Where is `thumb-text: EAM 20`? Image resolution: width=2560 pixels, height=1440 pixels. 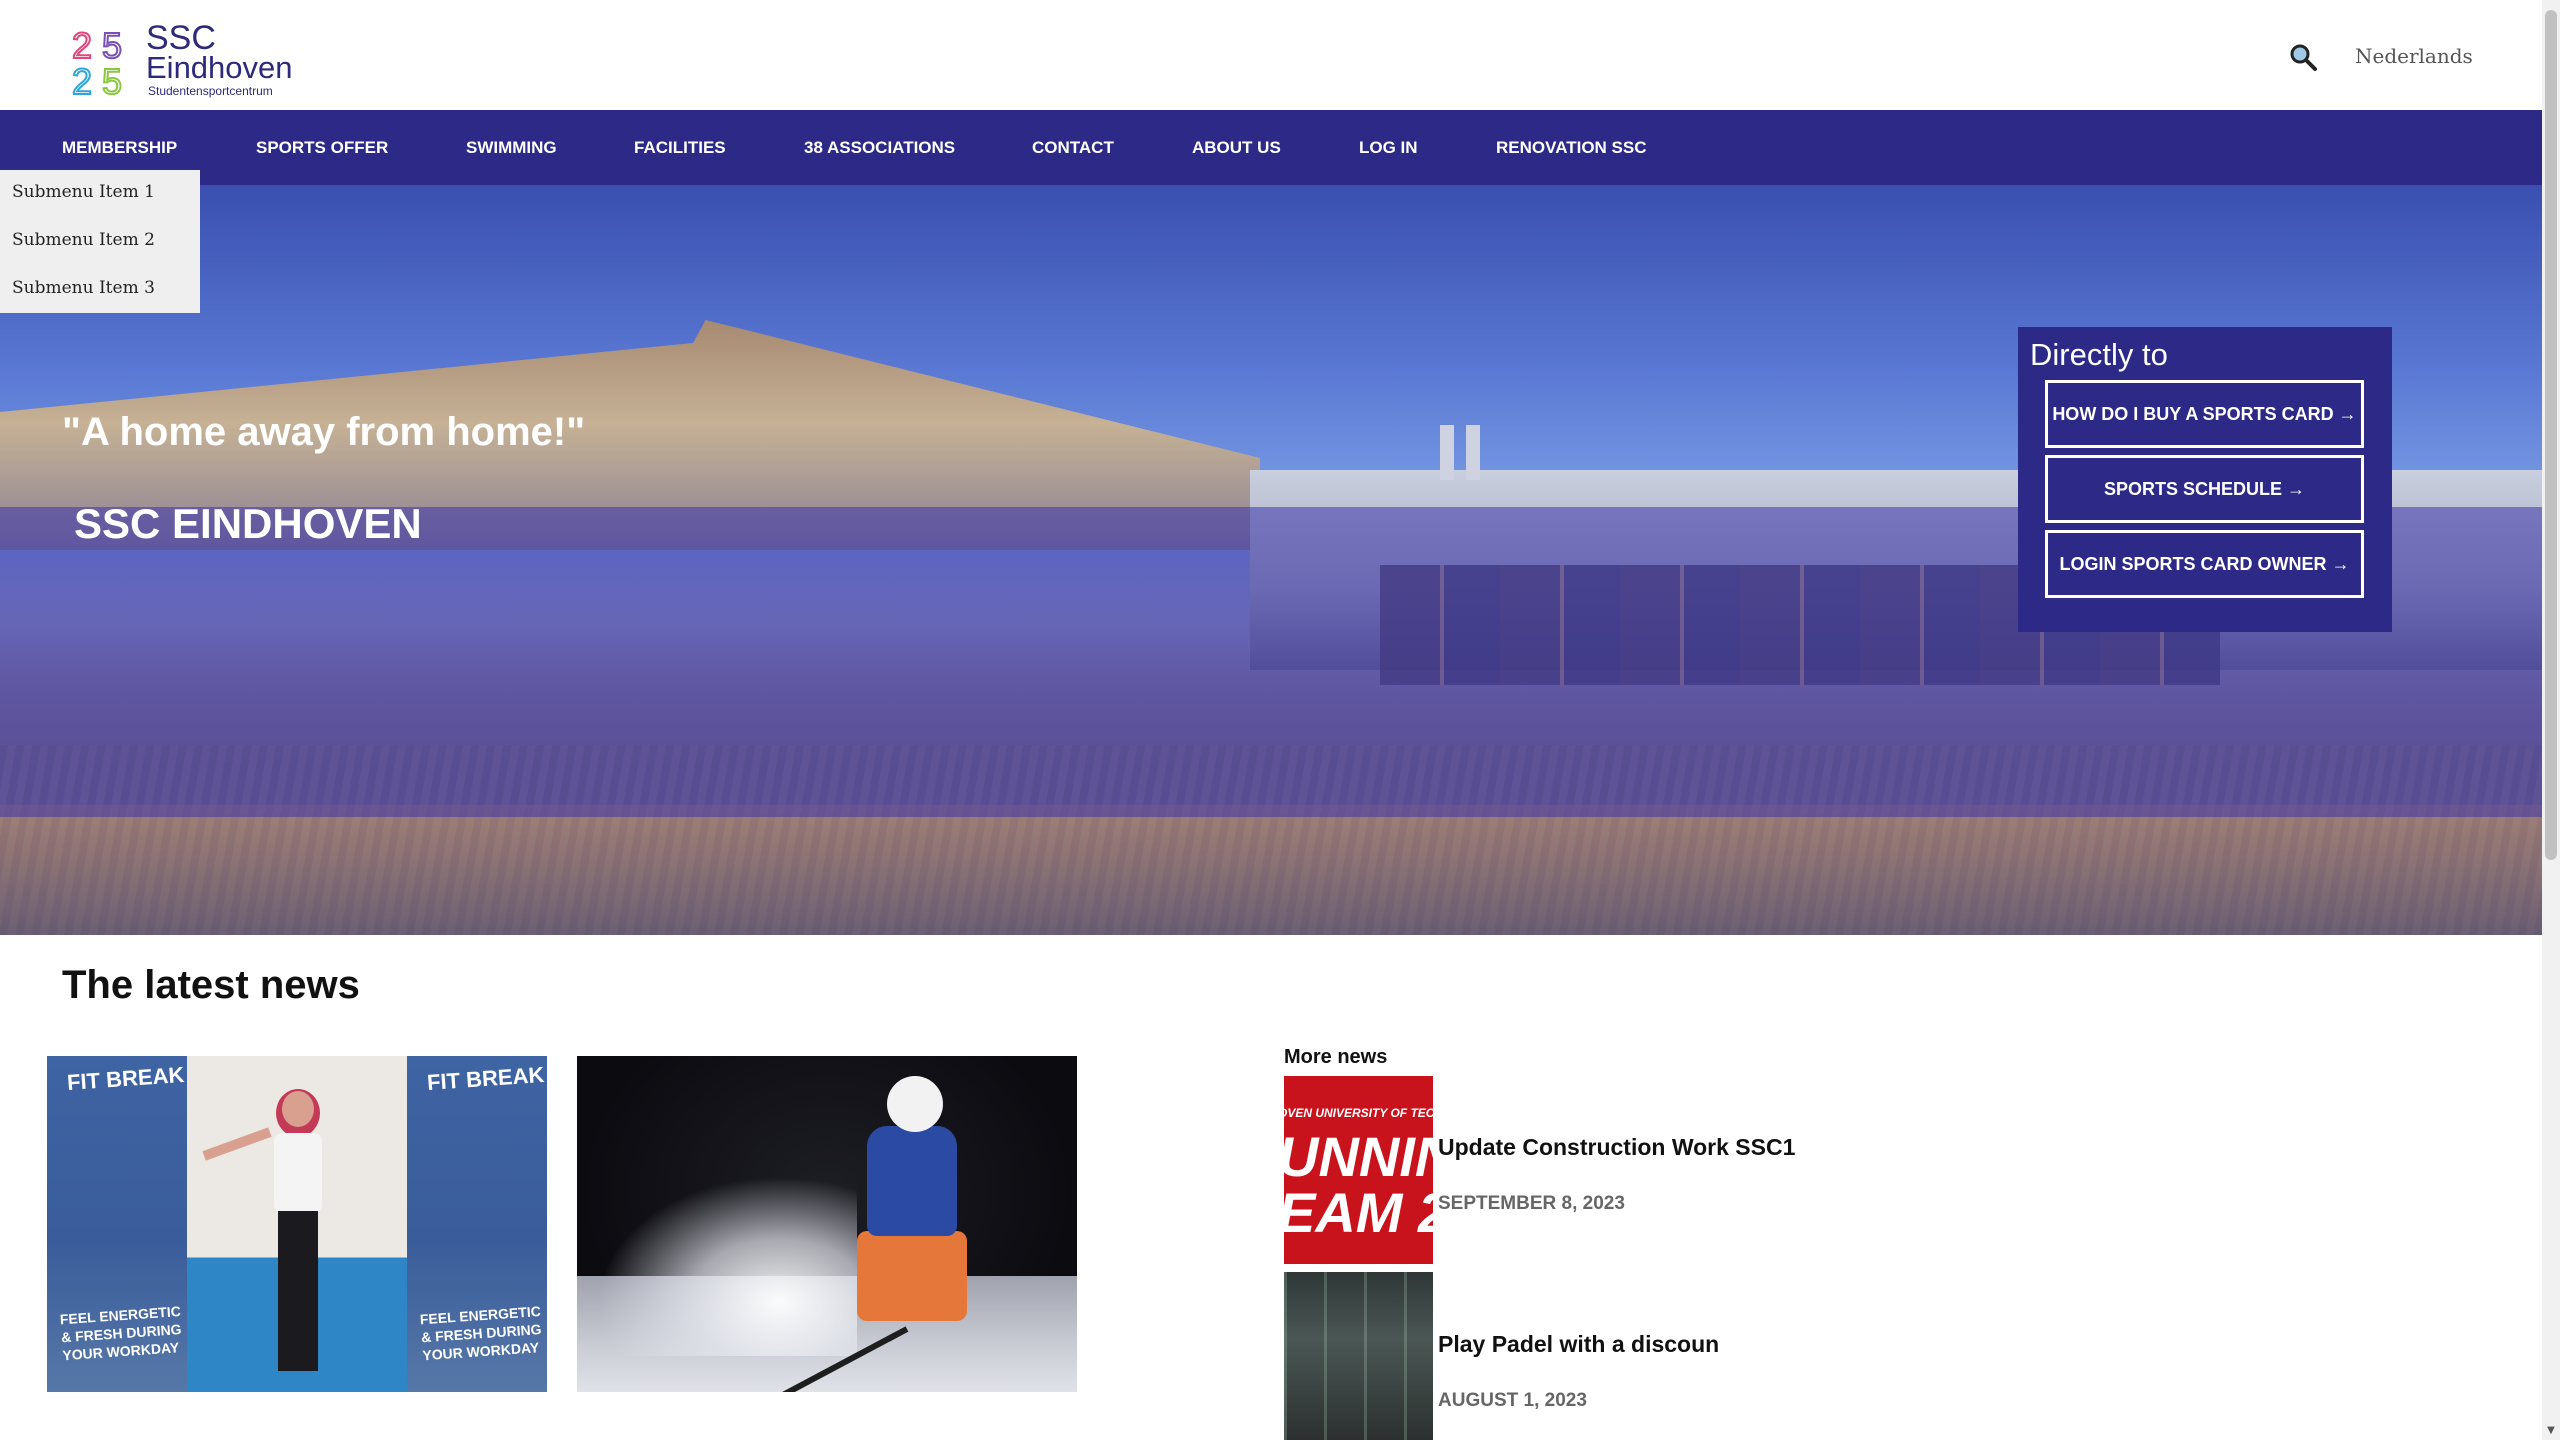
thumb-text: EAM 20 is located at coordinates (1358, 1212).